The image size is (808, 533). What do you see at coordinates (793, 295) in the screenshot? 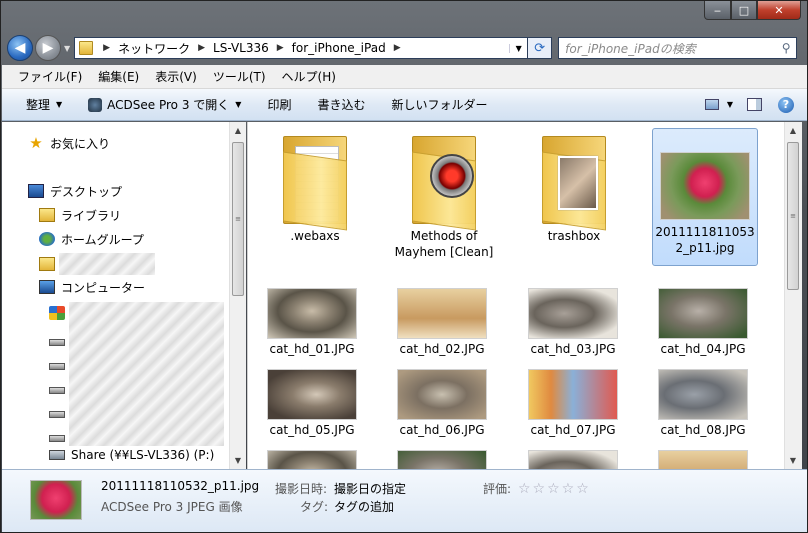
I see `content-scrollbar: ▲ ≡ ▼` at bounding box center [793, 295].